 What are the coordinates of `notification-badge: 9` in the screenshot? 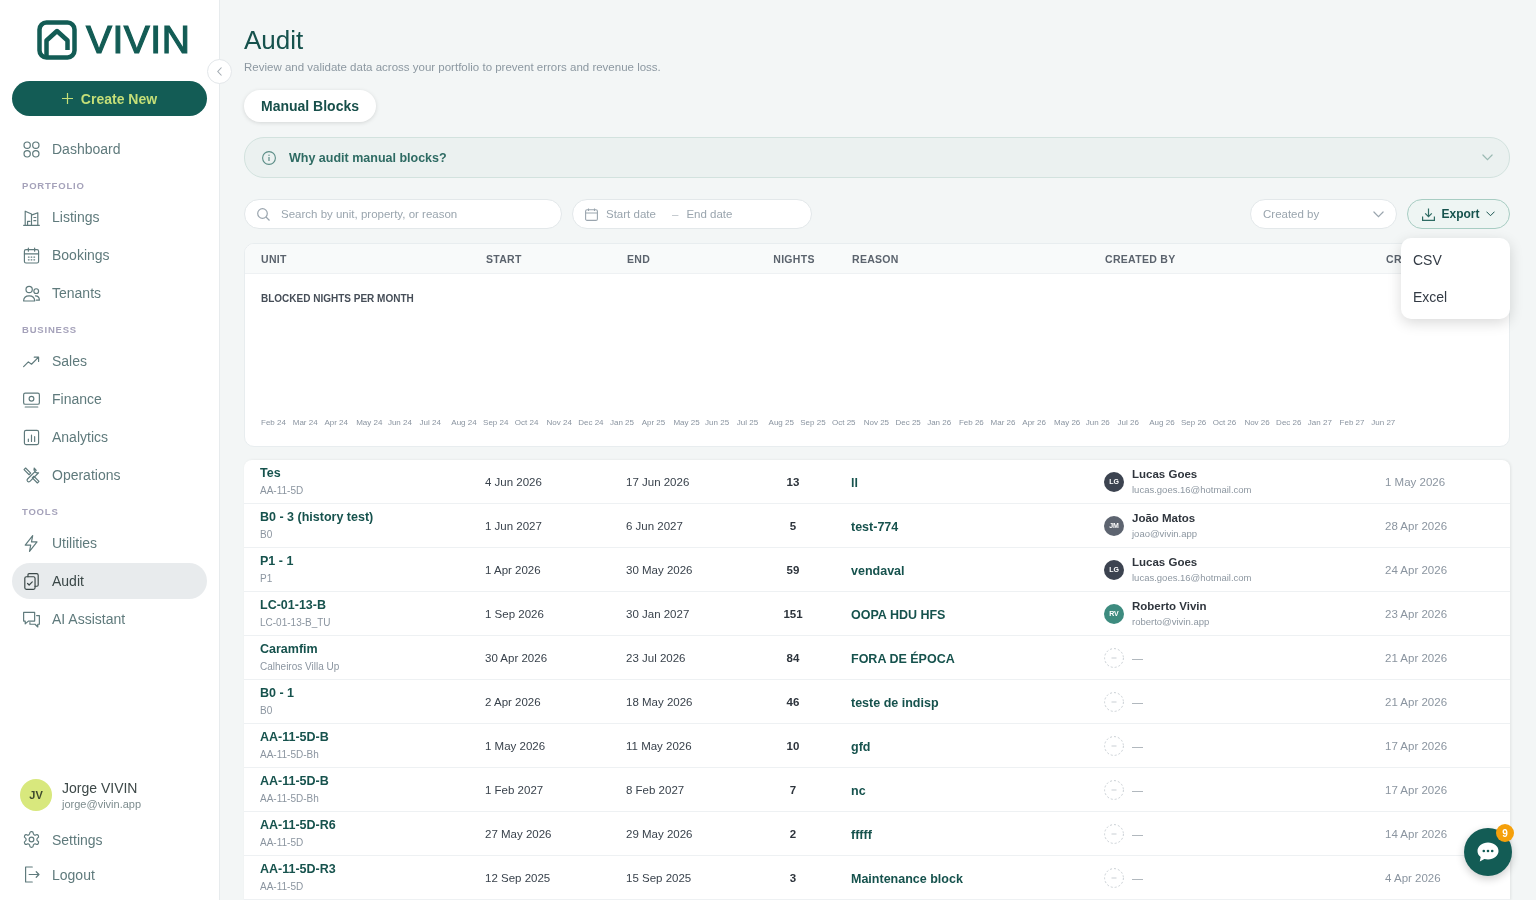 It's located at (1505, 833).